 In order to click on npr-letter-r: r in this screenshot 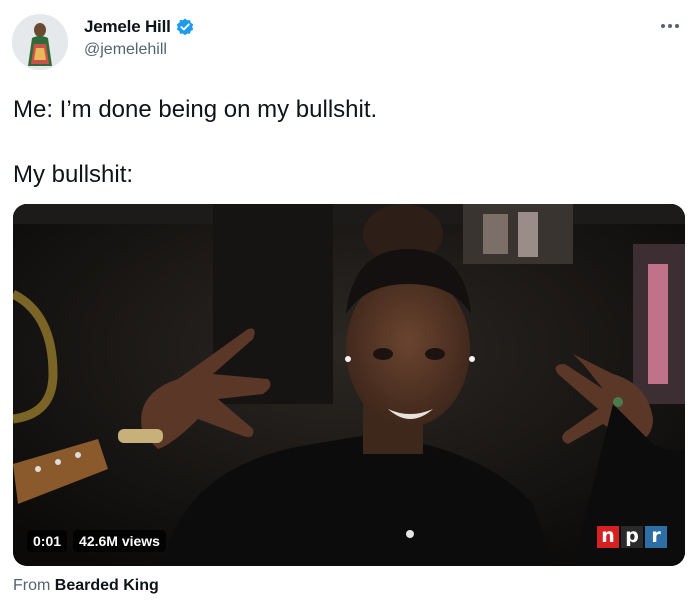, I will do `click(656, 537)`.